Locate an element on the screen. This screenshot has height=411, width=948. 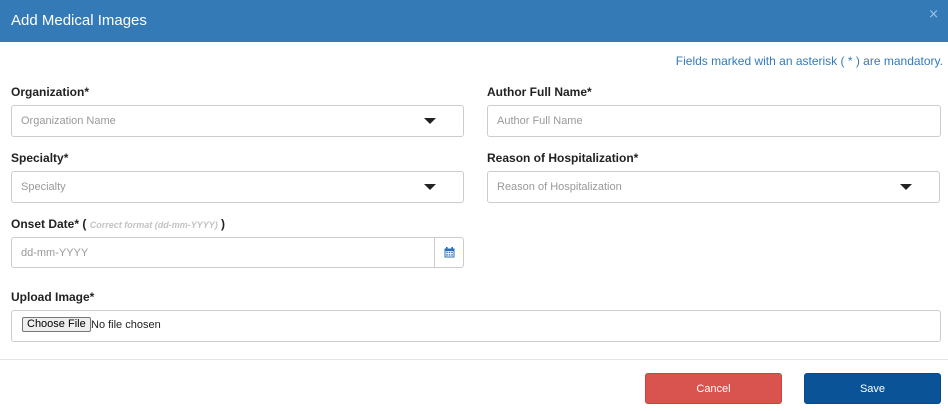
reason-dropdown-button is located at coordinates (906, 187).